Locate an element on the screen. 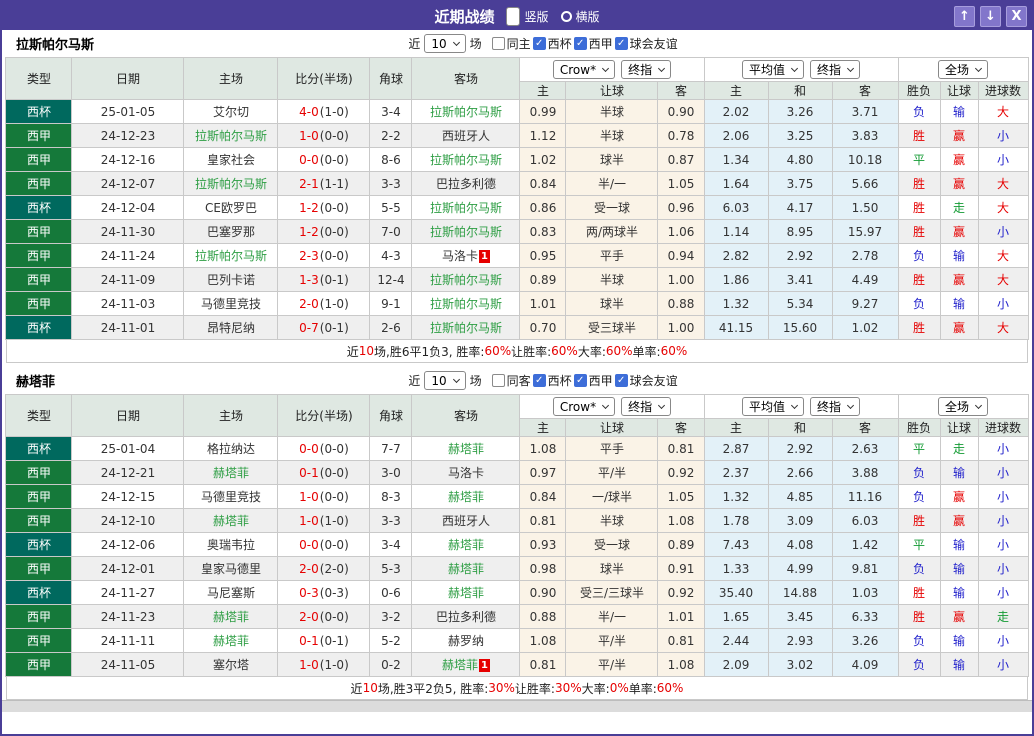 The height and width of the screenshot is (736, 1034). fulltime-score: 1-2 is located at coordinates (309, 231).